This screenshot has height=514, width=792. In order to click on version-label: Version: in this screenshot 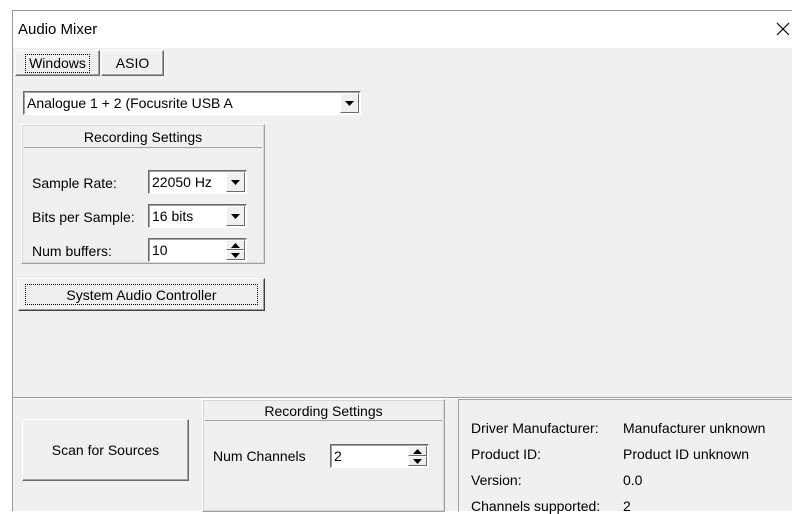, I will do `click(496, 480)`.